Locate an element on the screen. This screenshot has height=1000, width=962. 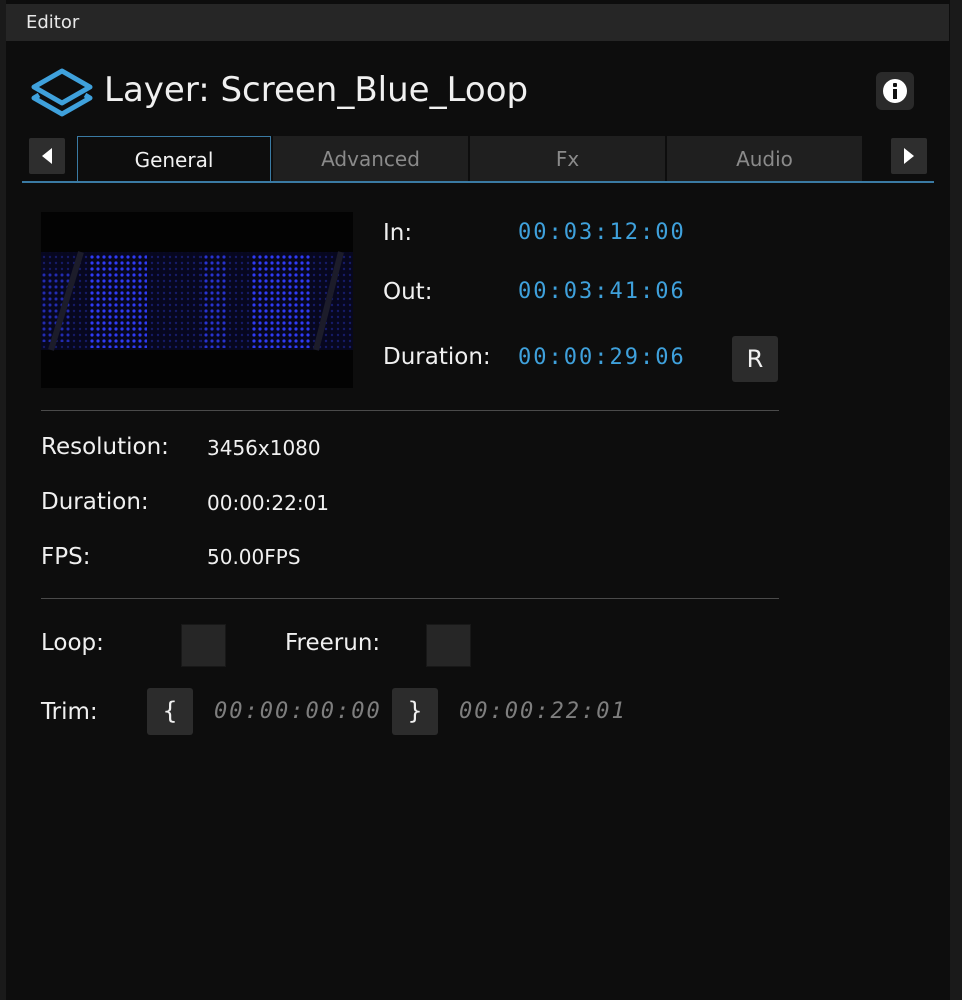
trim-in-timecode: 00:00:00:00 is located at coordinates (298, 711).